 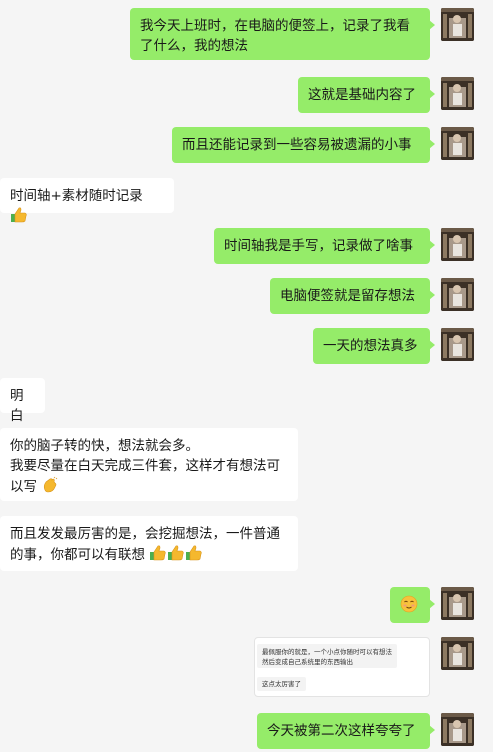 I want to click on received-message-bubble: 明白, so click(x=22, y=401).